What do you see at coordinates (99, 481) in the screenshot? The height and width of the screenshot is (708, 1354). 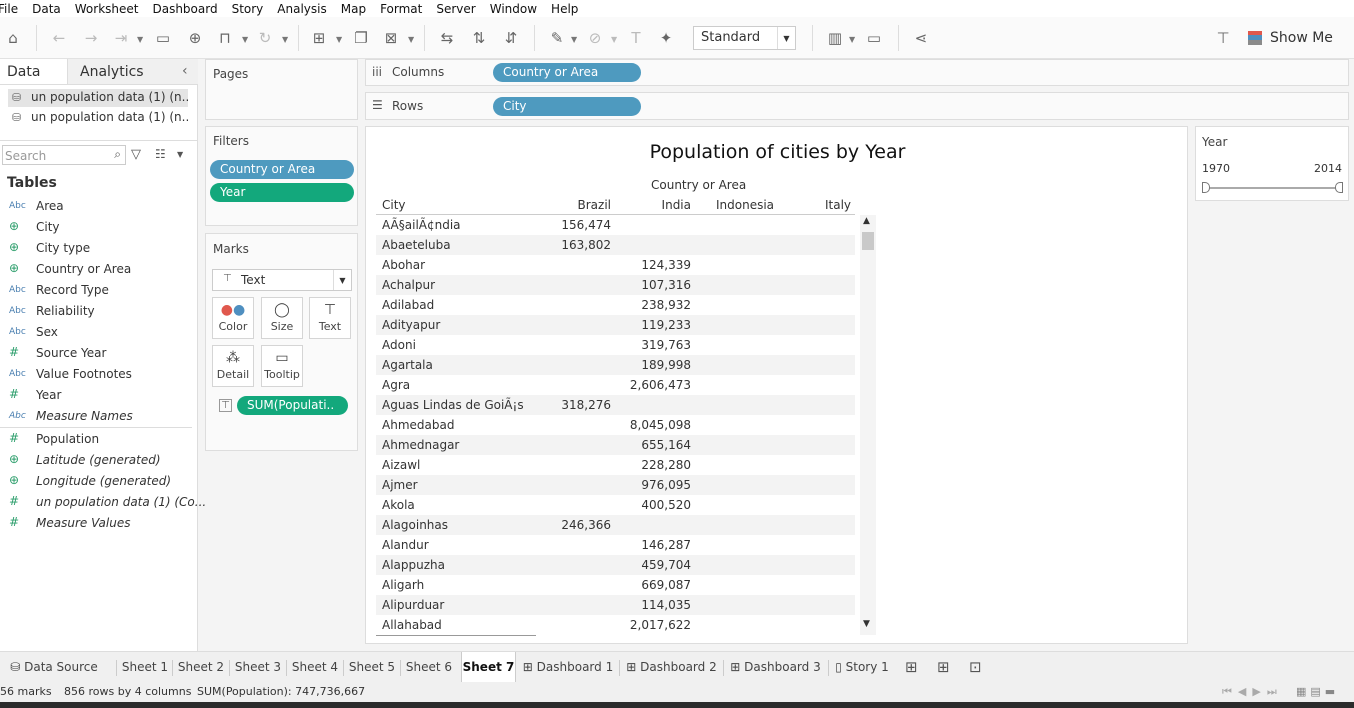 I see `field-item: ⊕ Longitude (generated)` at bounding box center [99, 481].